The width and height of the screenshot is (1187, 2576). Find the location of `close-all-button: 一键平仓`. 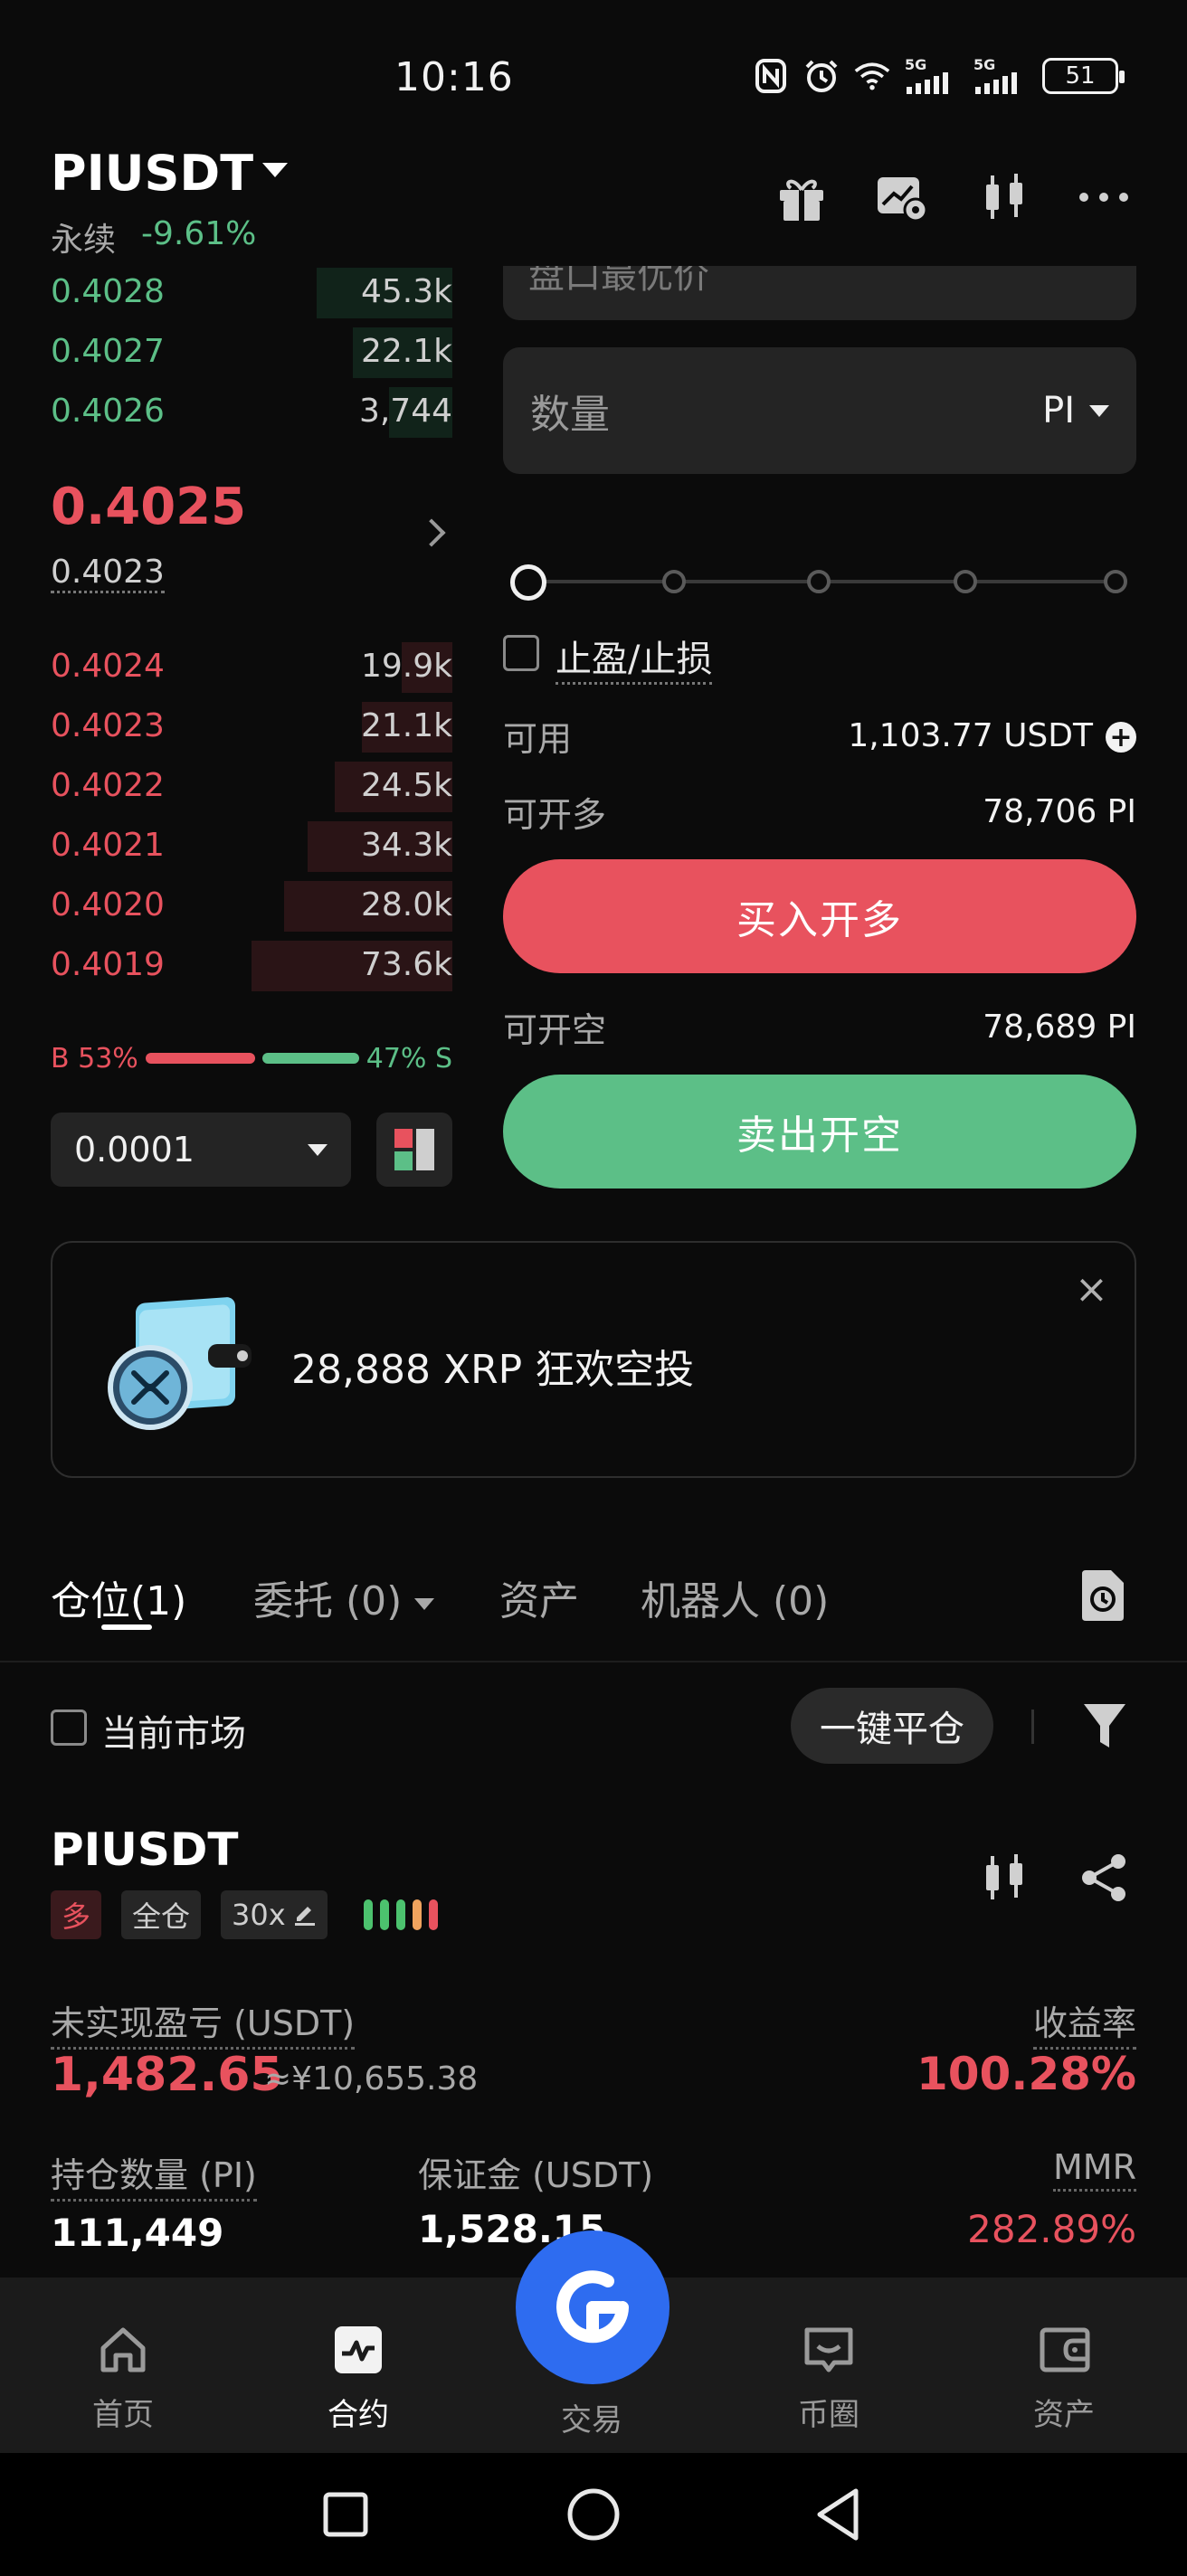

close-all-button: 一键平仓 is located at coordinates (892, 1726).